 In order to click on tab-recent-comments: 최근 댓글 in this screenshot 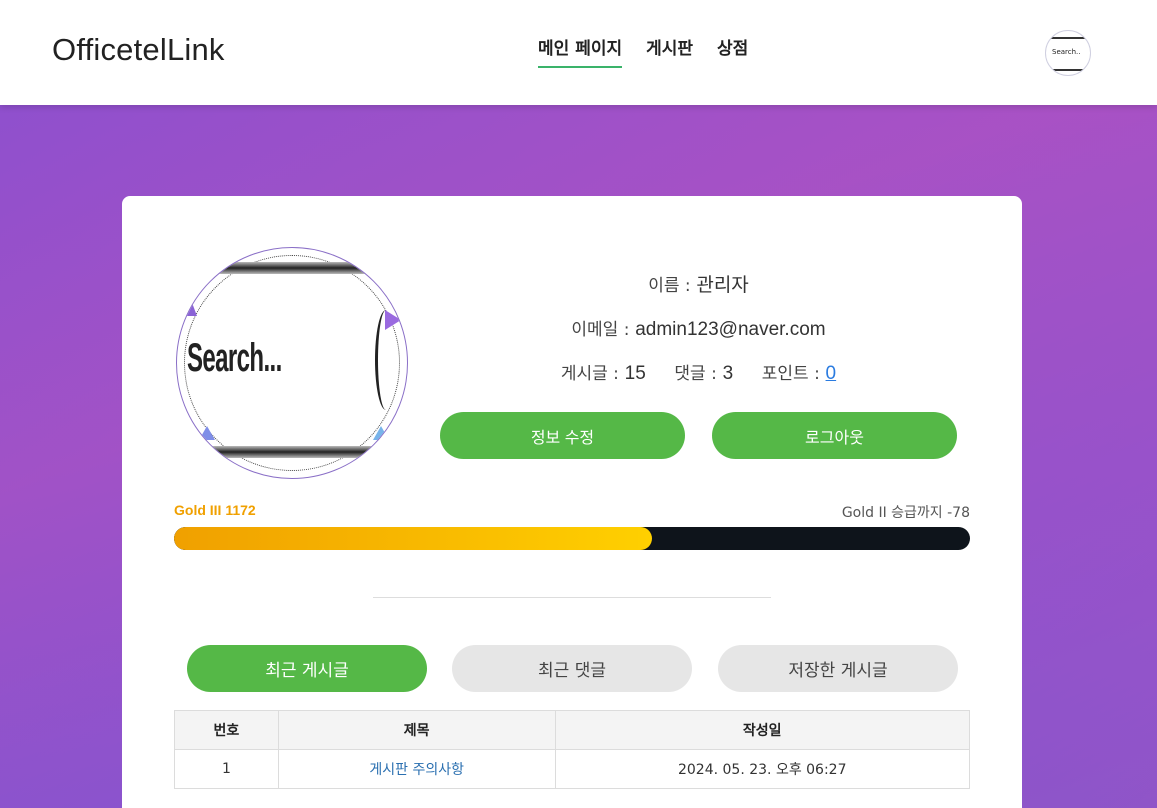, I will do `click(572, 668)`.